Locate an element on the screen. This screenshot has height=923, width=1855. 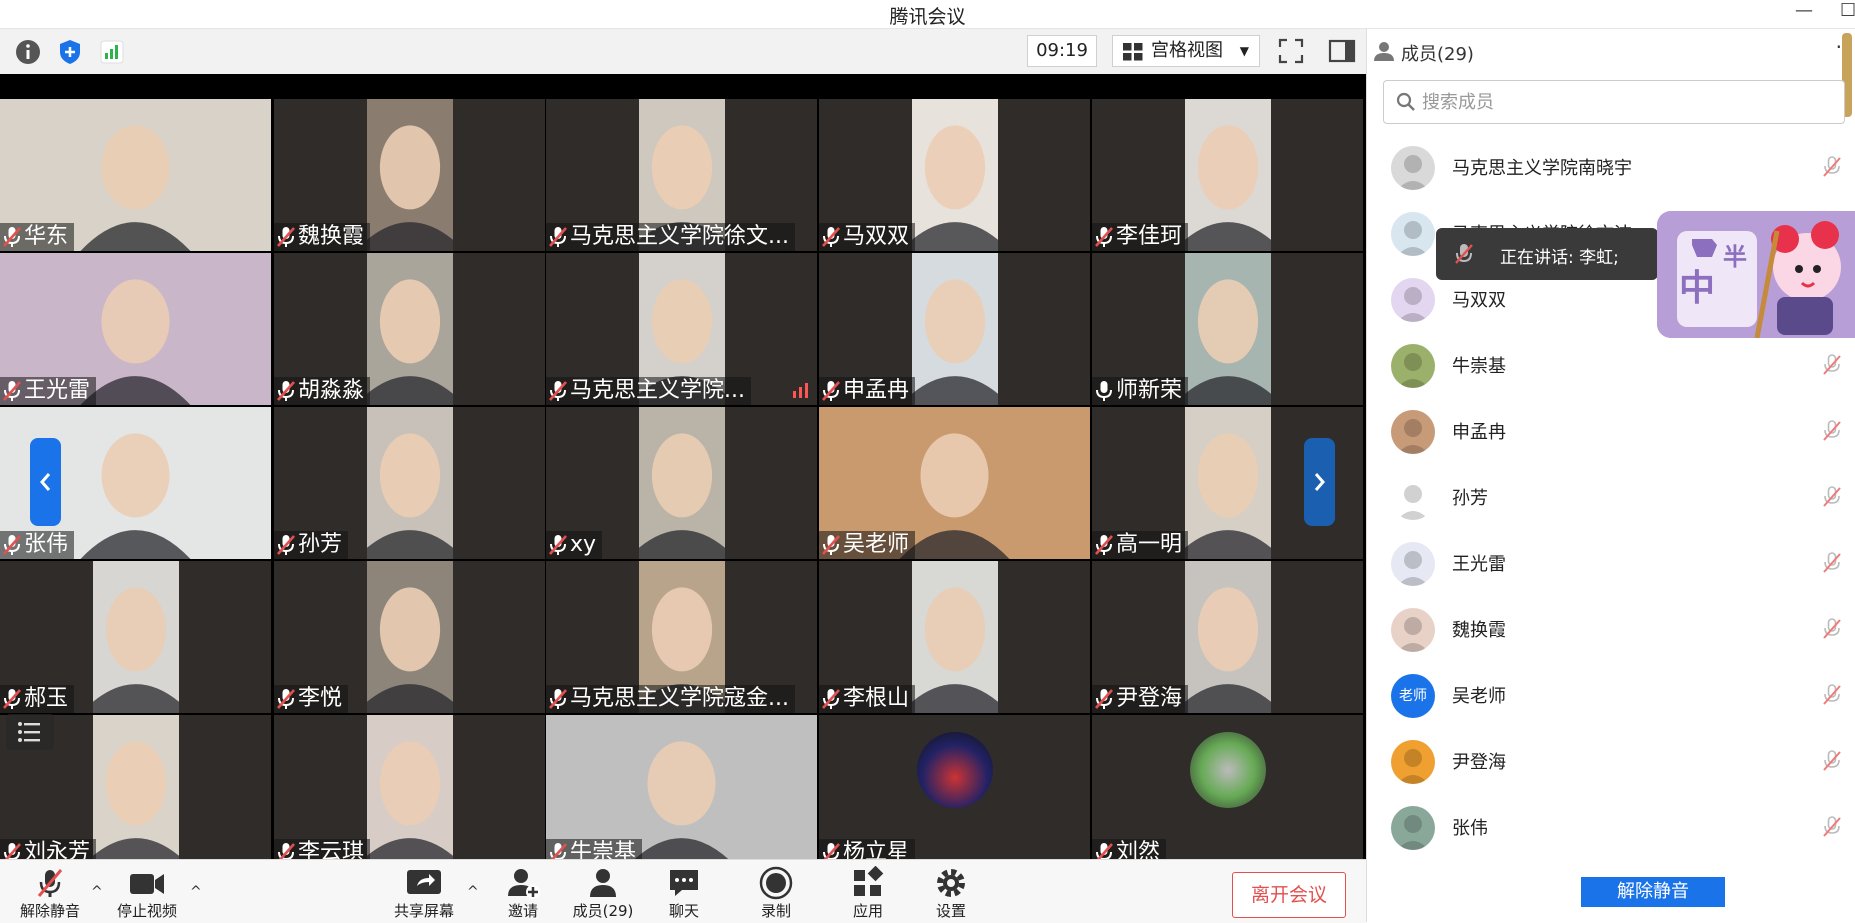
participant-tile: 孙芳 is located at coordinates (409, 483).